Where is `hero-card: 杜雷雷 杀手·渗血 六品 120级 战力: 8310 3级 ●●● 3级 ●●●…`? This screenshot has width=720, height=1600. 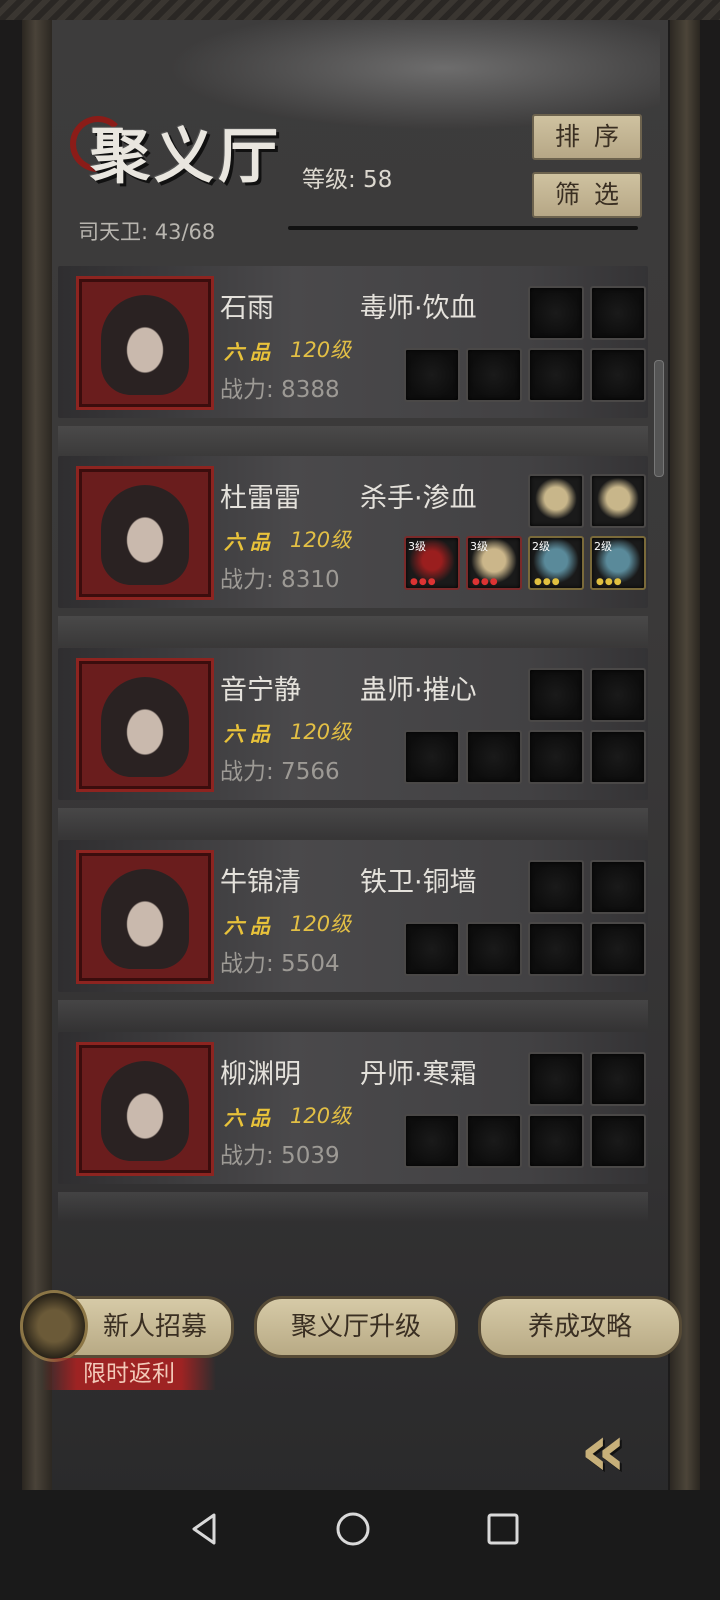
hero-card: 杜雷雷 杀手·渗血 六品 120级 战力: 8310 3级 ●●● 3级 ●●●… is located at coordinates (353, 551).